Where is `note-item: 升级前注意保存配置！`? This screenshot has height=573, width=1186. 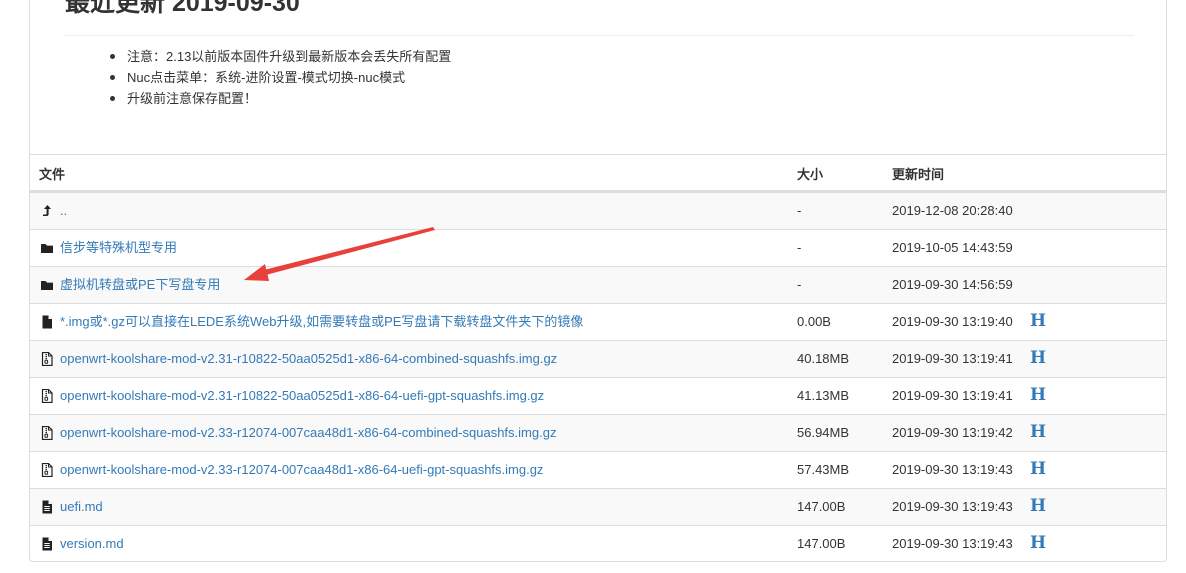
note-item: 升级前注意保存配置！ is located at coordinates (279, 98).